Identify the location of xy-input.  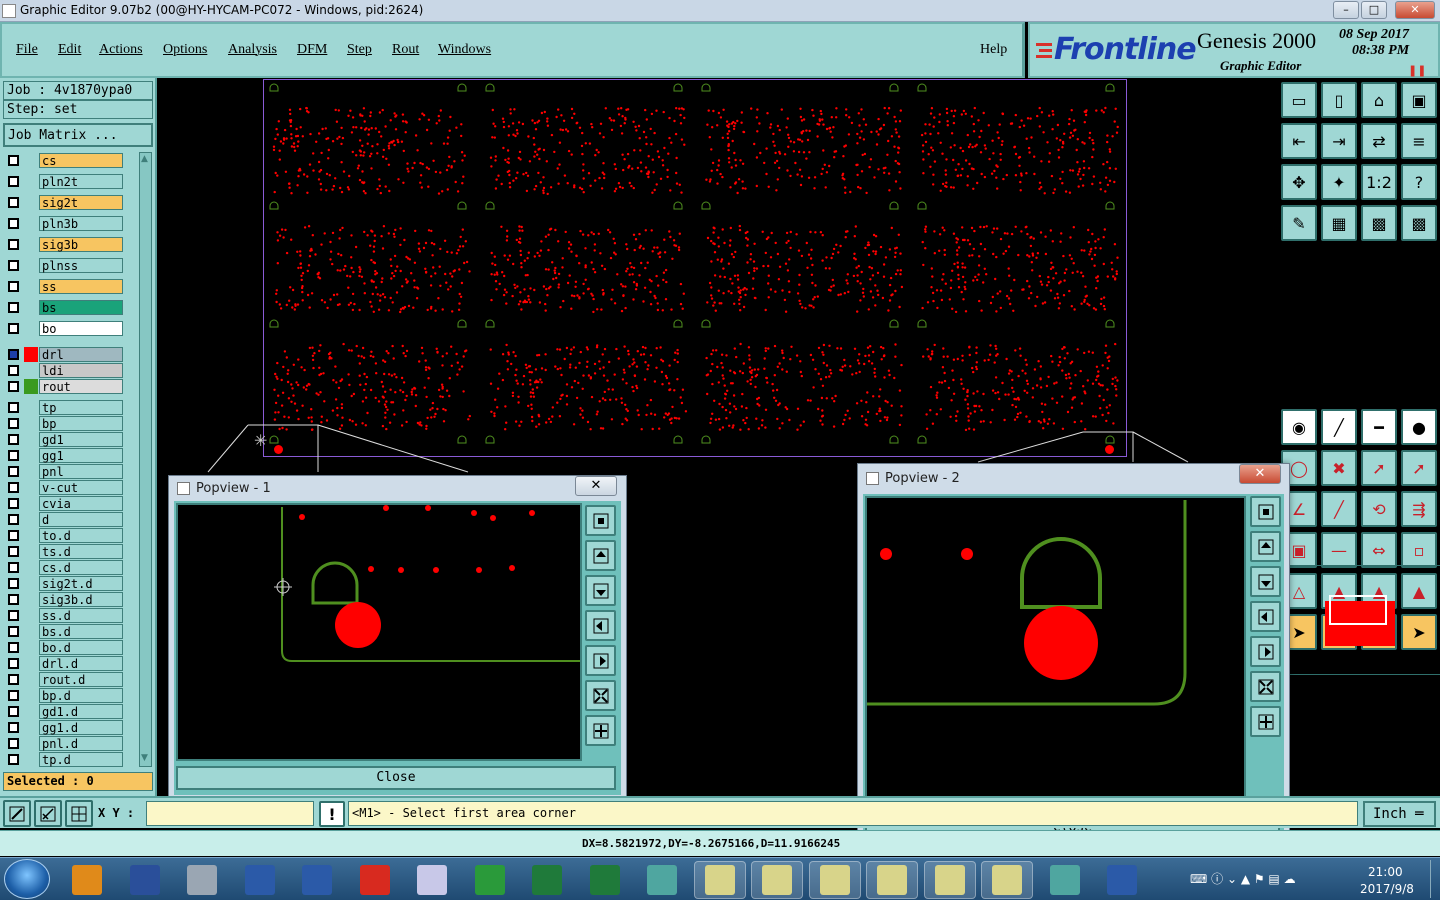
(230, 813).